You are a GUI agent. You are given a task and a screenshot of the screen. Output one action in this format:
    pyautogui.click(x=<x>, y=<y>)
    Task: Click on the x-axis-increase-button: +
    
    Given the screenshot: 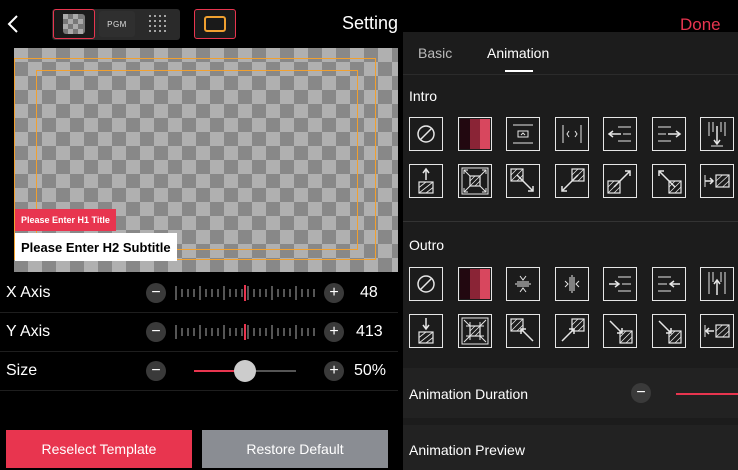 What is the action you would take?
    pyautogui.click(x=334, y=293)
    